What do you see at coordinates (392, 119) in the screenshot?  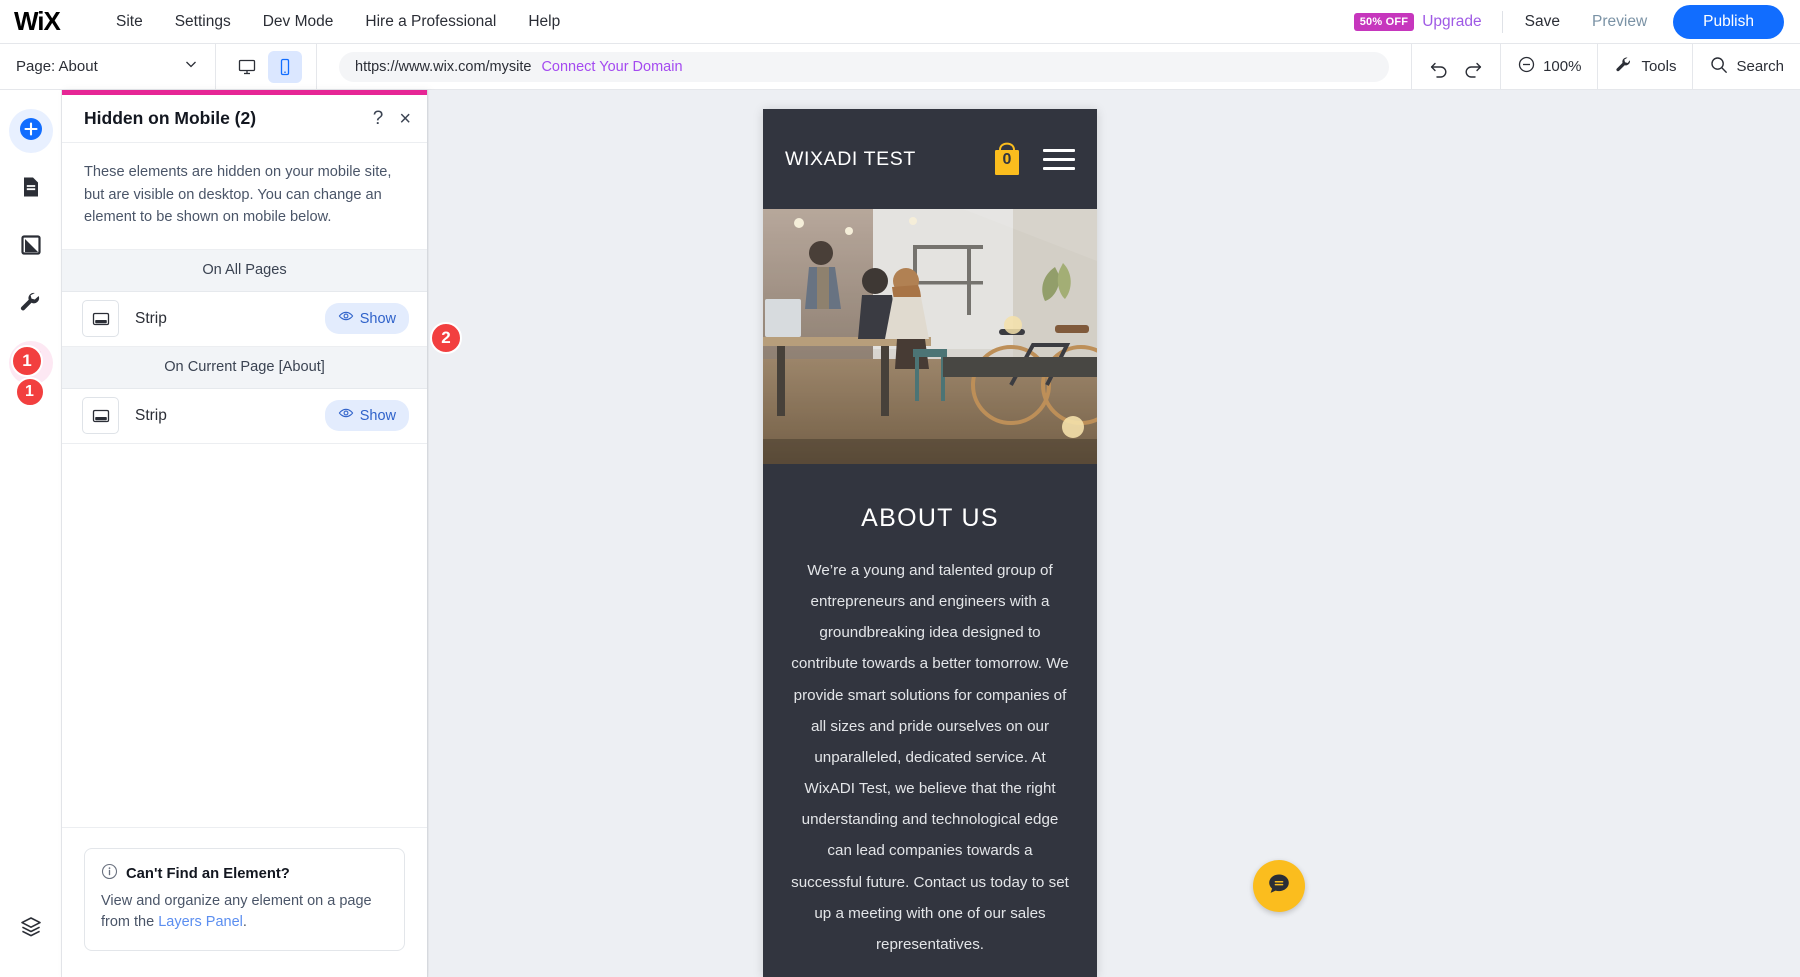 I see `panel-header-actions: ? ×` at bounding box center [392, 119].